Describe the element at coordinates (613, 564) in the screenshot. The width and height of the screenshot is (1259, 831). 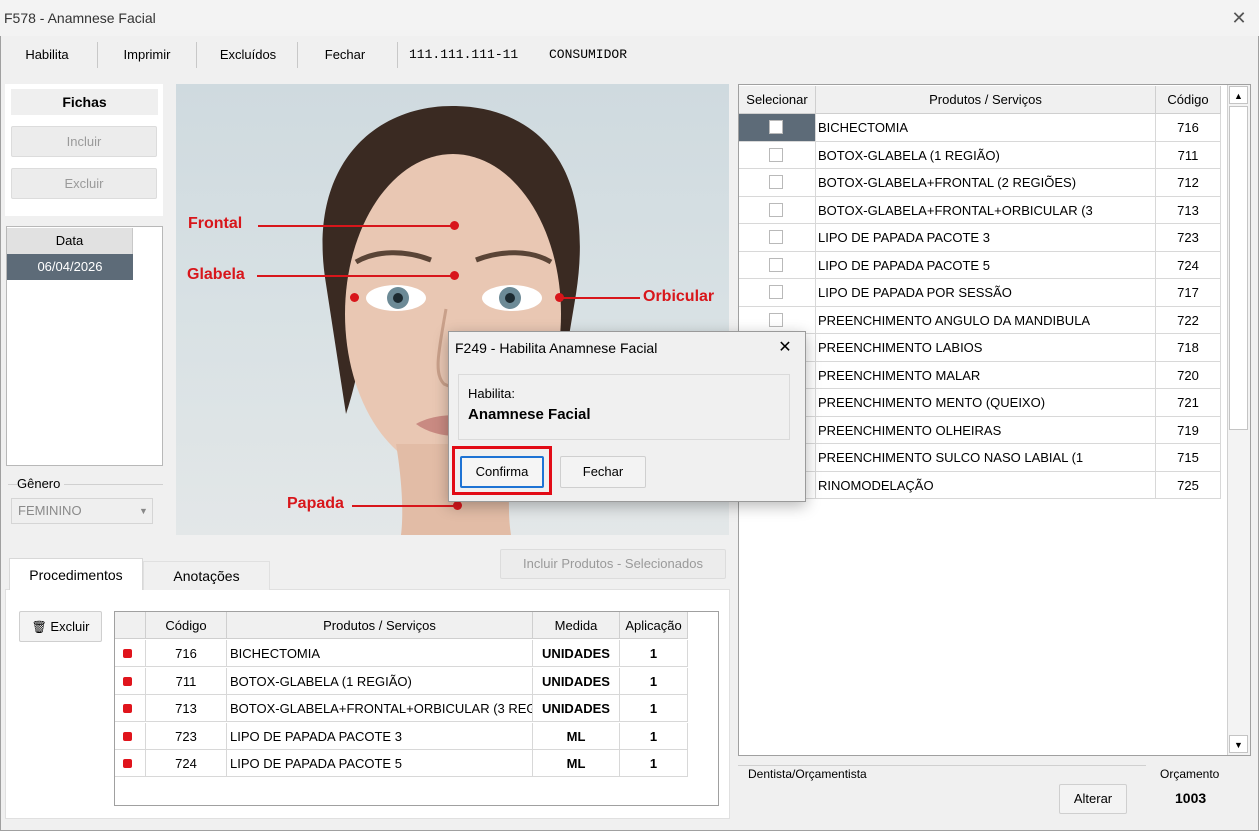
I see `incluir-selecionados-button: Incluir Produtos - Selecionados` at that location.